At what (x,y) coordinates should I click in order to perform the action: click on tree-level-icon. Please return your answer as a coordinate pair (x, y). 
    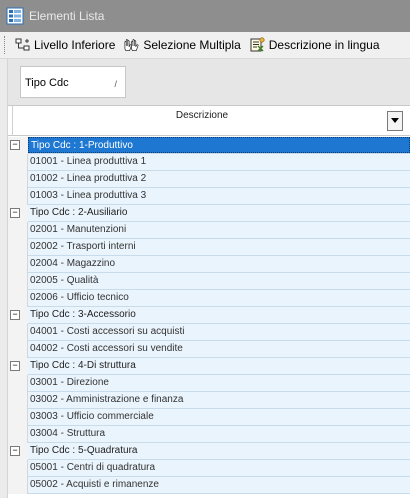
    Looking at the image, I should click on (22, 45).